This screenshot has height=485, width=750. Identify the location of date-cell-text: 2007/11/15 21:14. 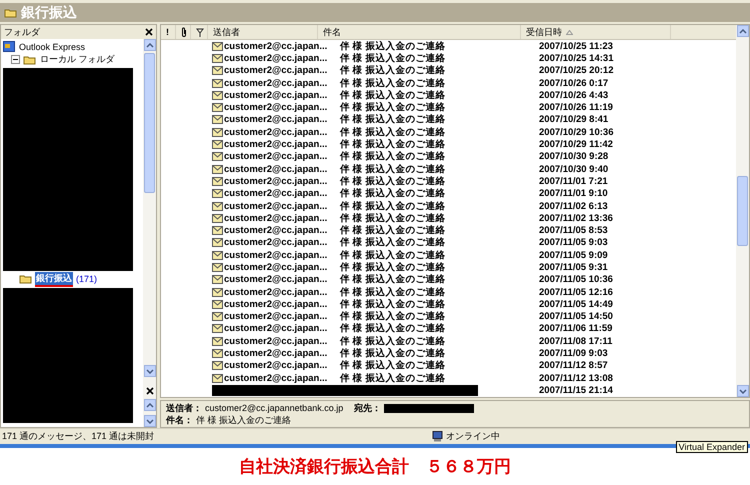
(576, 390).